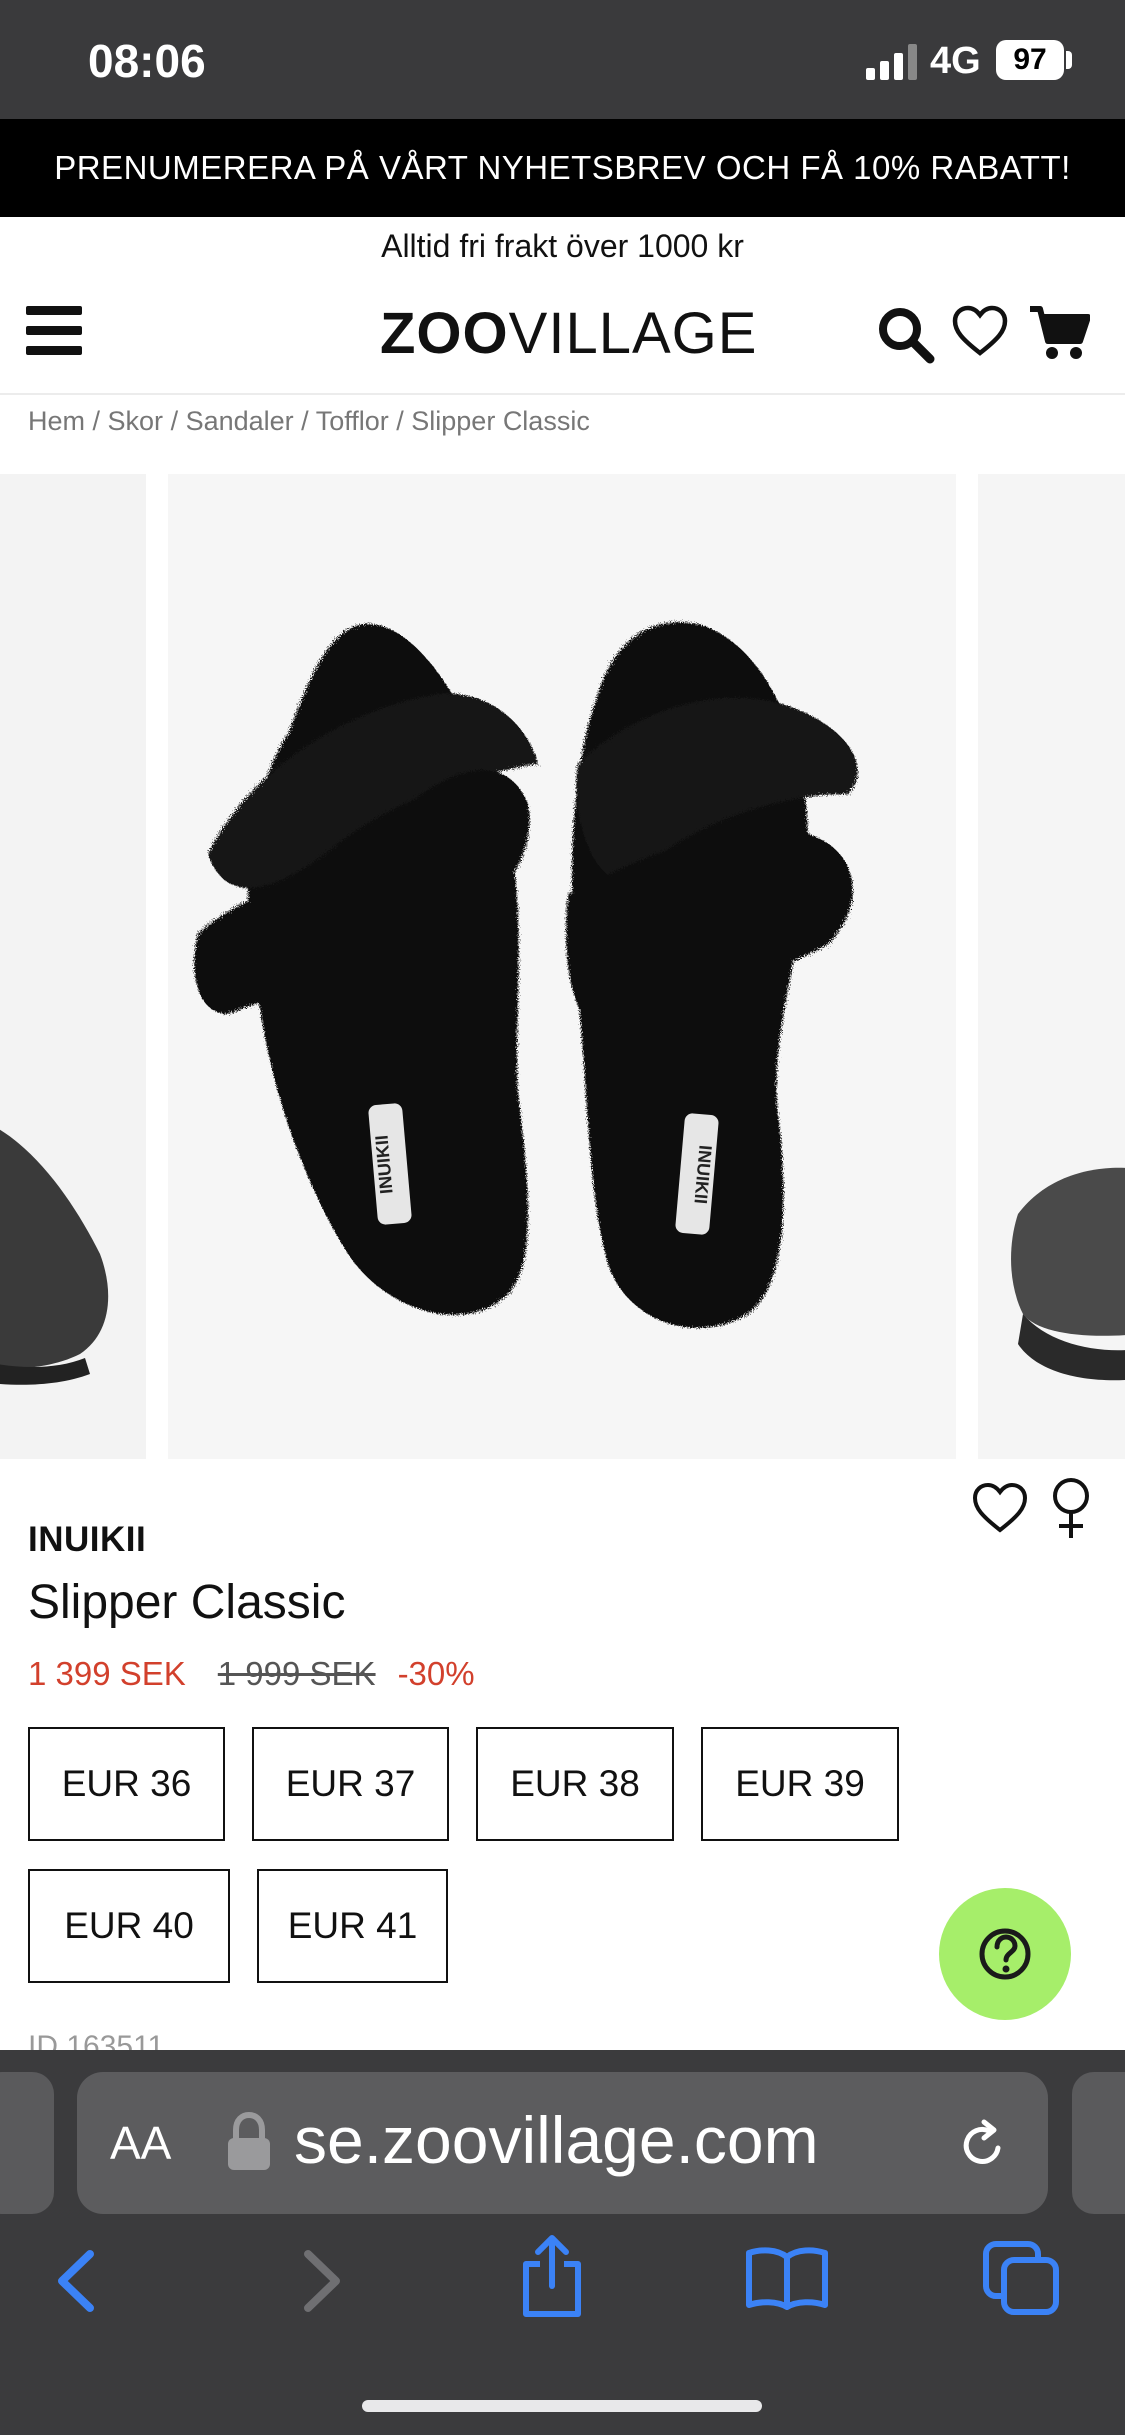  I want to click on bookmarks-icon, so click(787, 2278).